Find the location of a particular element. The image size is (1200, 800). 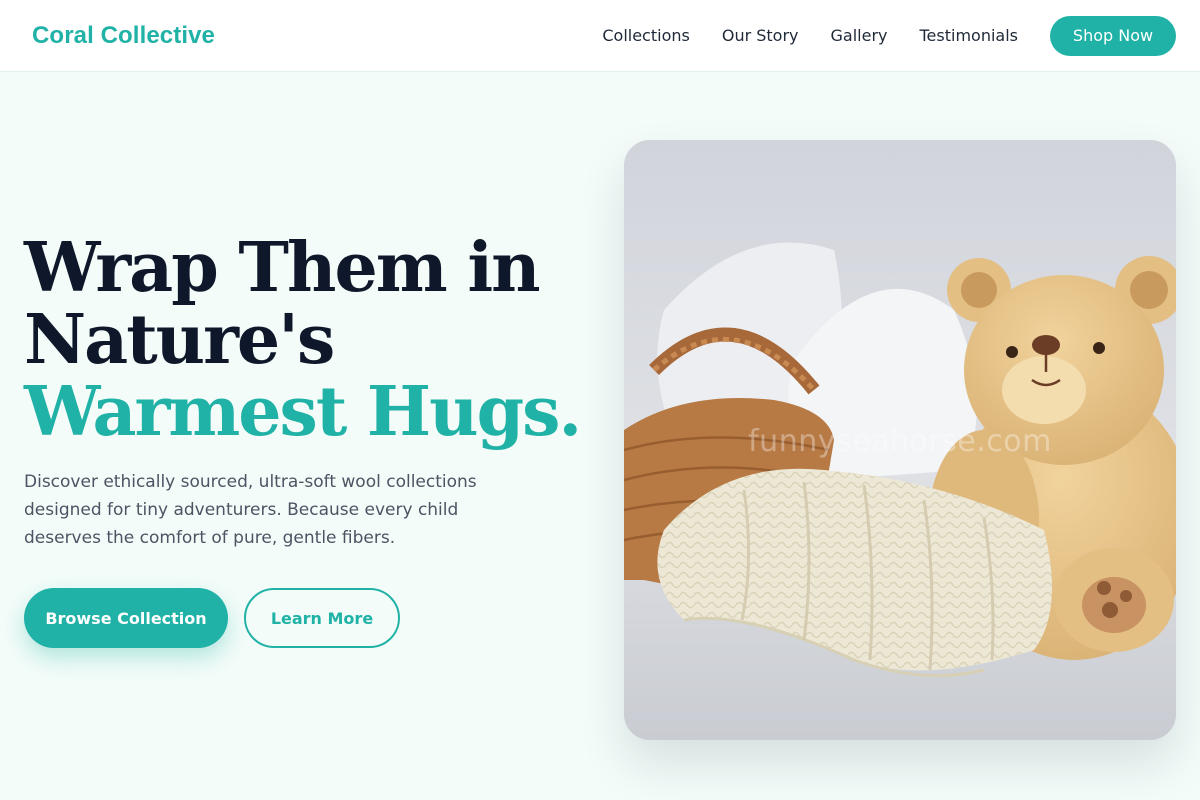

shop-now-button: Shop Now is located at coordinates (1113, 35).